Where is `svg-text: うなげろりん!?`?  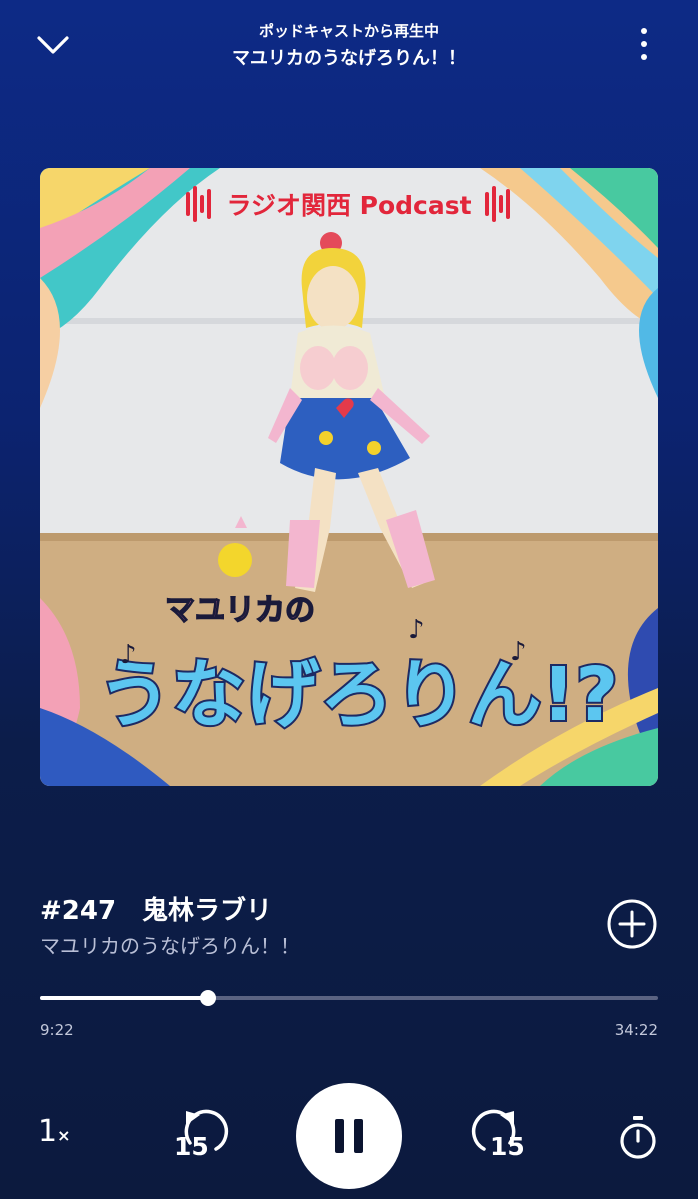 svg-text: うなげろりん!? is located at coordinates (358, 695).